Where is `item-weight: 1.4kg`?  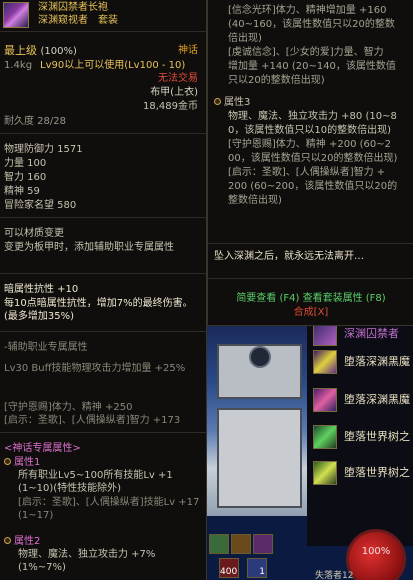 item-weight: 1.4kg is located at coordinates (18, 65).